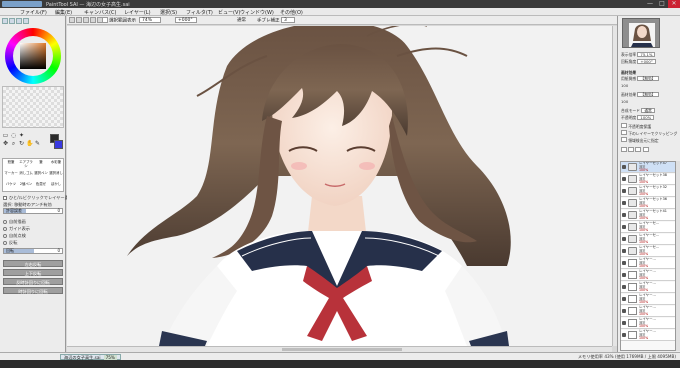  I want to click on layer-row: レイヤーセット32 通常 100%, so click(648, 191).